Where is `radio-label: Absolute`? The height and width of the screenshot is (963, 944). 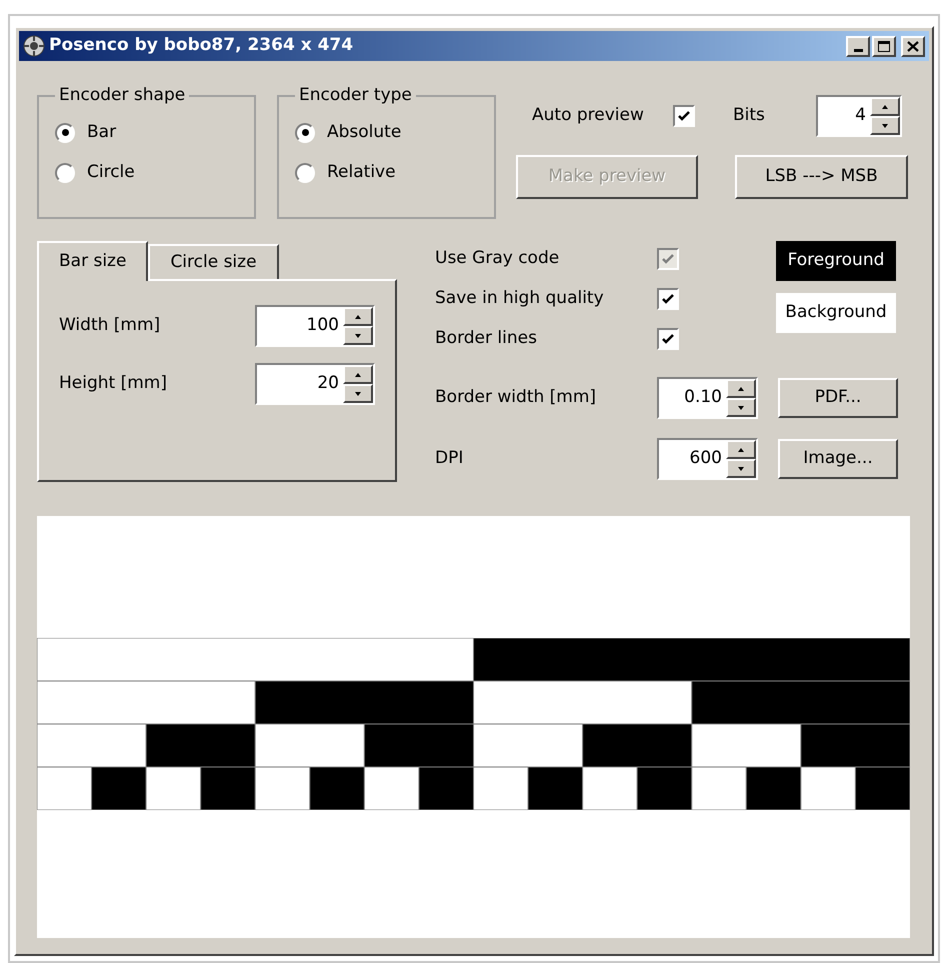 radio-label: Absolute is located at coordinates (364, 132).